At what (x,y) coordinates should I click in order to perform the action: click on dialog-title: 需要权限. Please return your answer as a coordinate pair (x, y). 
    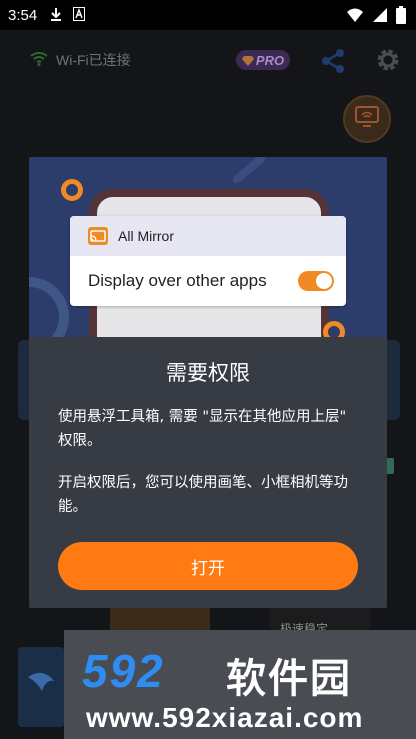
    Looking at the image, I should click on (208, 373).